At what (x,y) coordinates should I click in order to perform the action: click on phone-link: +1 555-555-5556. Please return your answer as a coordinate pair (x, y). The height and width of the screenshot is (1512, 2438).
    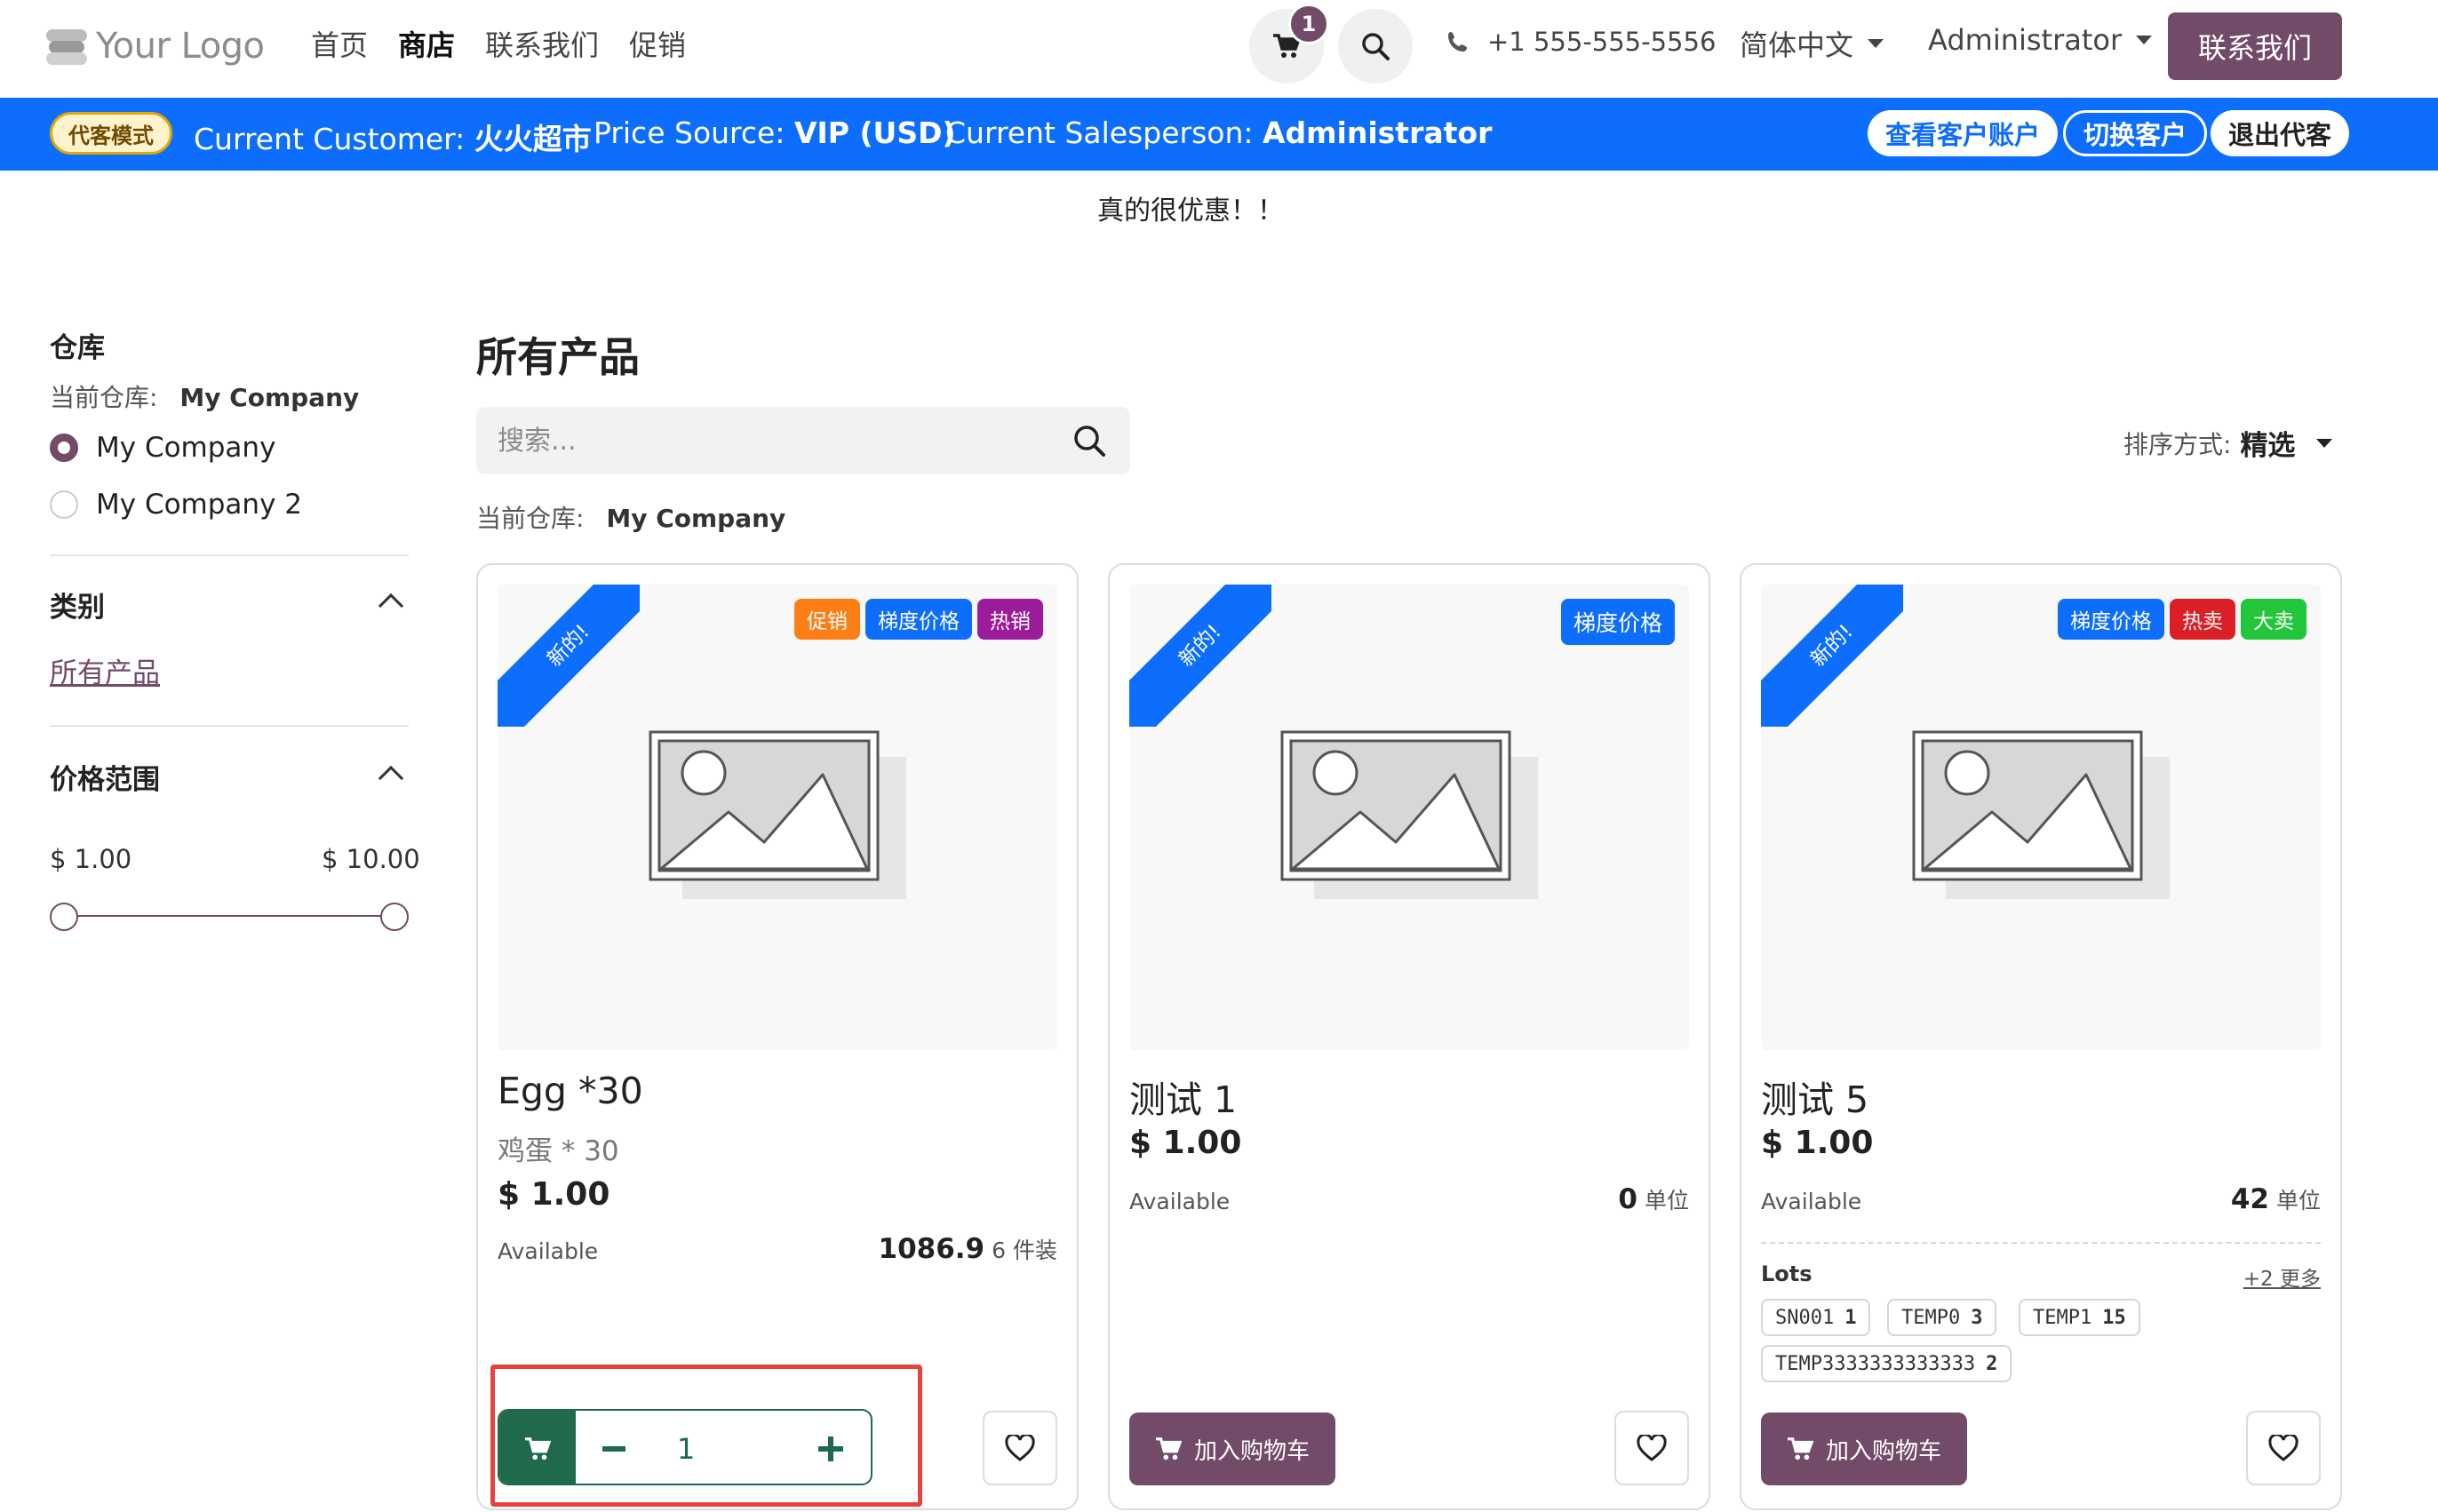
    Looking at the image, I should click on (1581, 42).